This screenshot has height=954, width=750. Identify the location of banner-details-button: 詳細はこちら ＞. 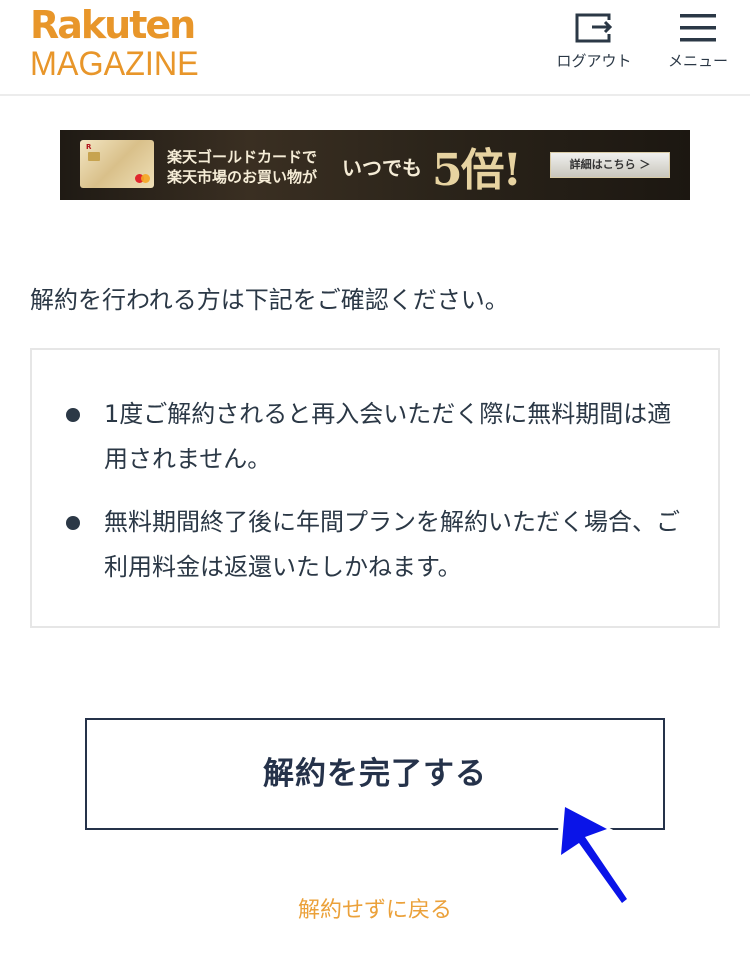
(610, 165).